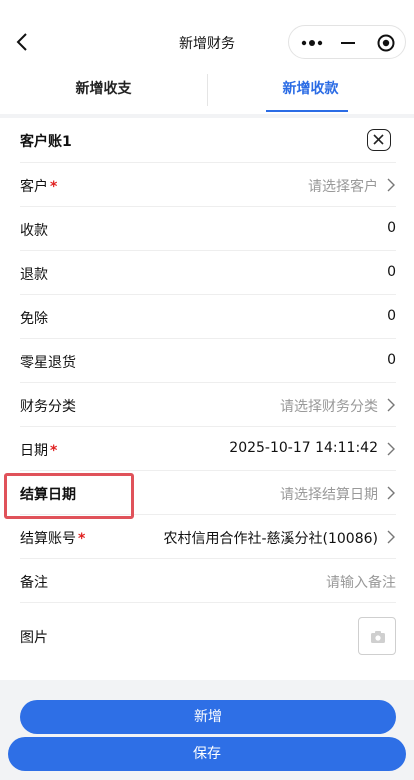  I want to click on row-remark: 备注 请输入备注, so click(208, 580).